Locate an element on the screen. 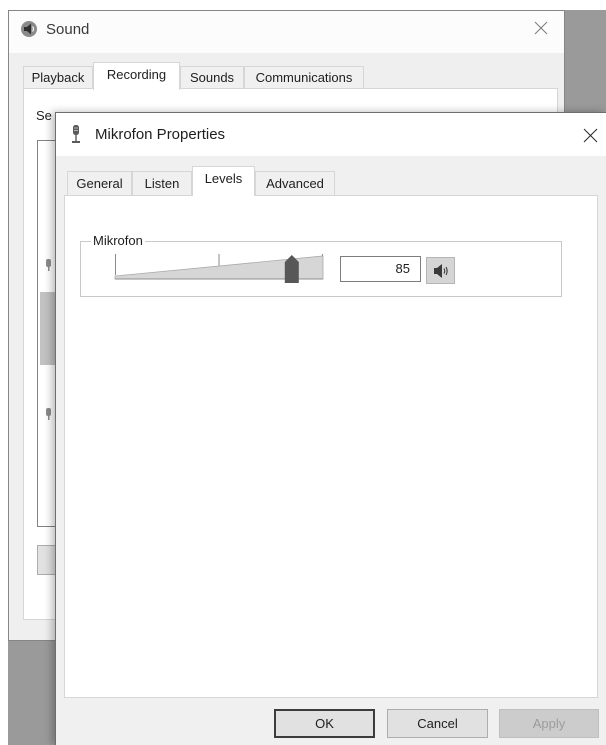  volume-slider is located at coordinates (220, 269).